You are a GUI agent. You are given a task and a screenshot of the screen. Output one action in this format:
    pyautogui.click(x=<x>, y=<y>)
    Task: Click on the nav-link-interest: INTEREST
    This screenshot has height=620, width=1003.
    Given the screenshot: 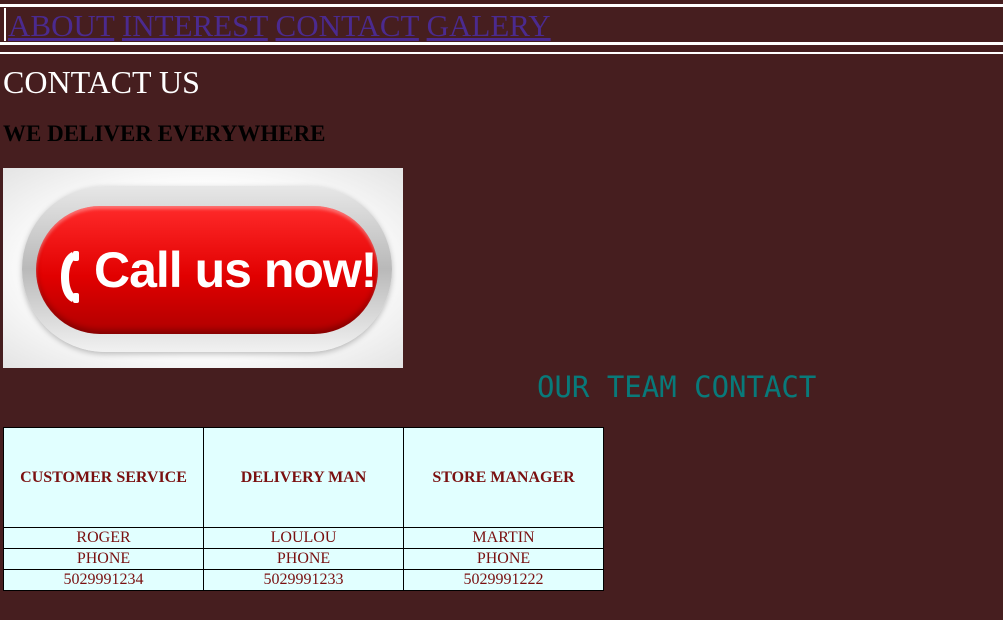 What is the action you would take?
    pyautogui.click(x=195, y=25)
    